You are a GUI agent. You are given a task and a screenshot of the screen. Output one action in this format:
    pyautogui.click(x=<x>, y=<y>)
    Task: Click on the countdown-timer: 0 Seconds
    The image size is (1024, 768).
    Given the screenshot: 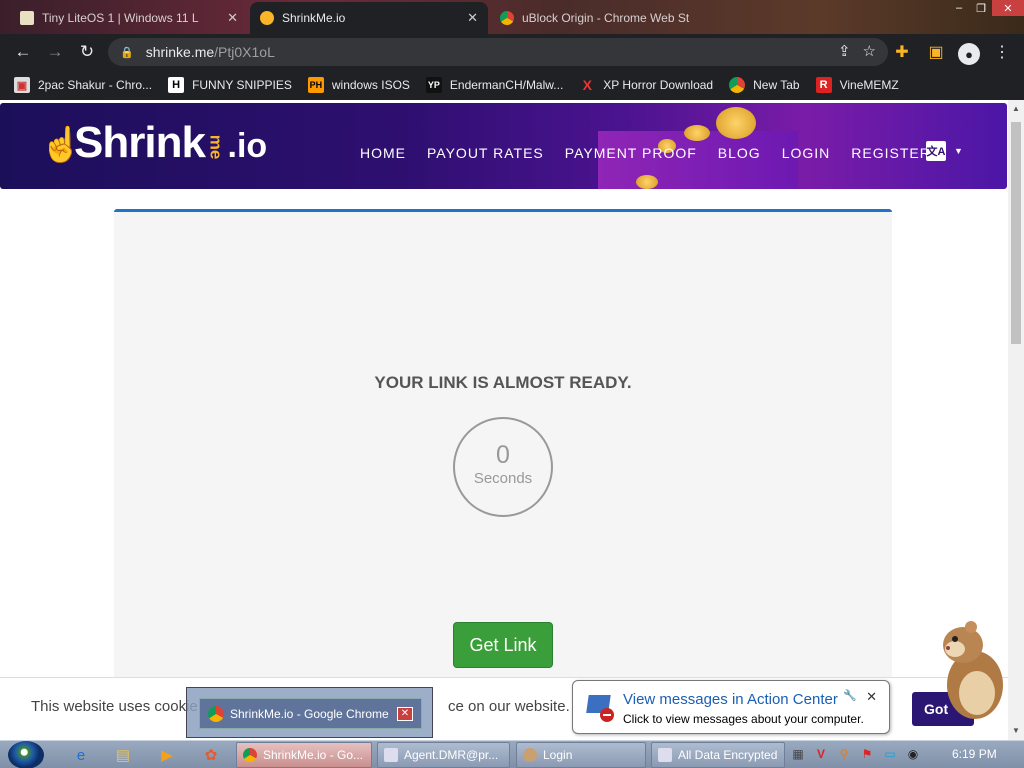 What is the action you would take?
    pyautogui.click(x=503, y=467)
    